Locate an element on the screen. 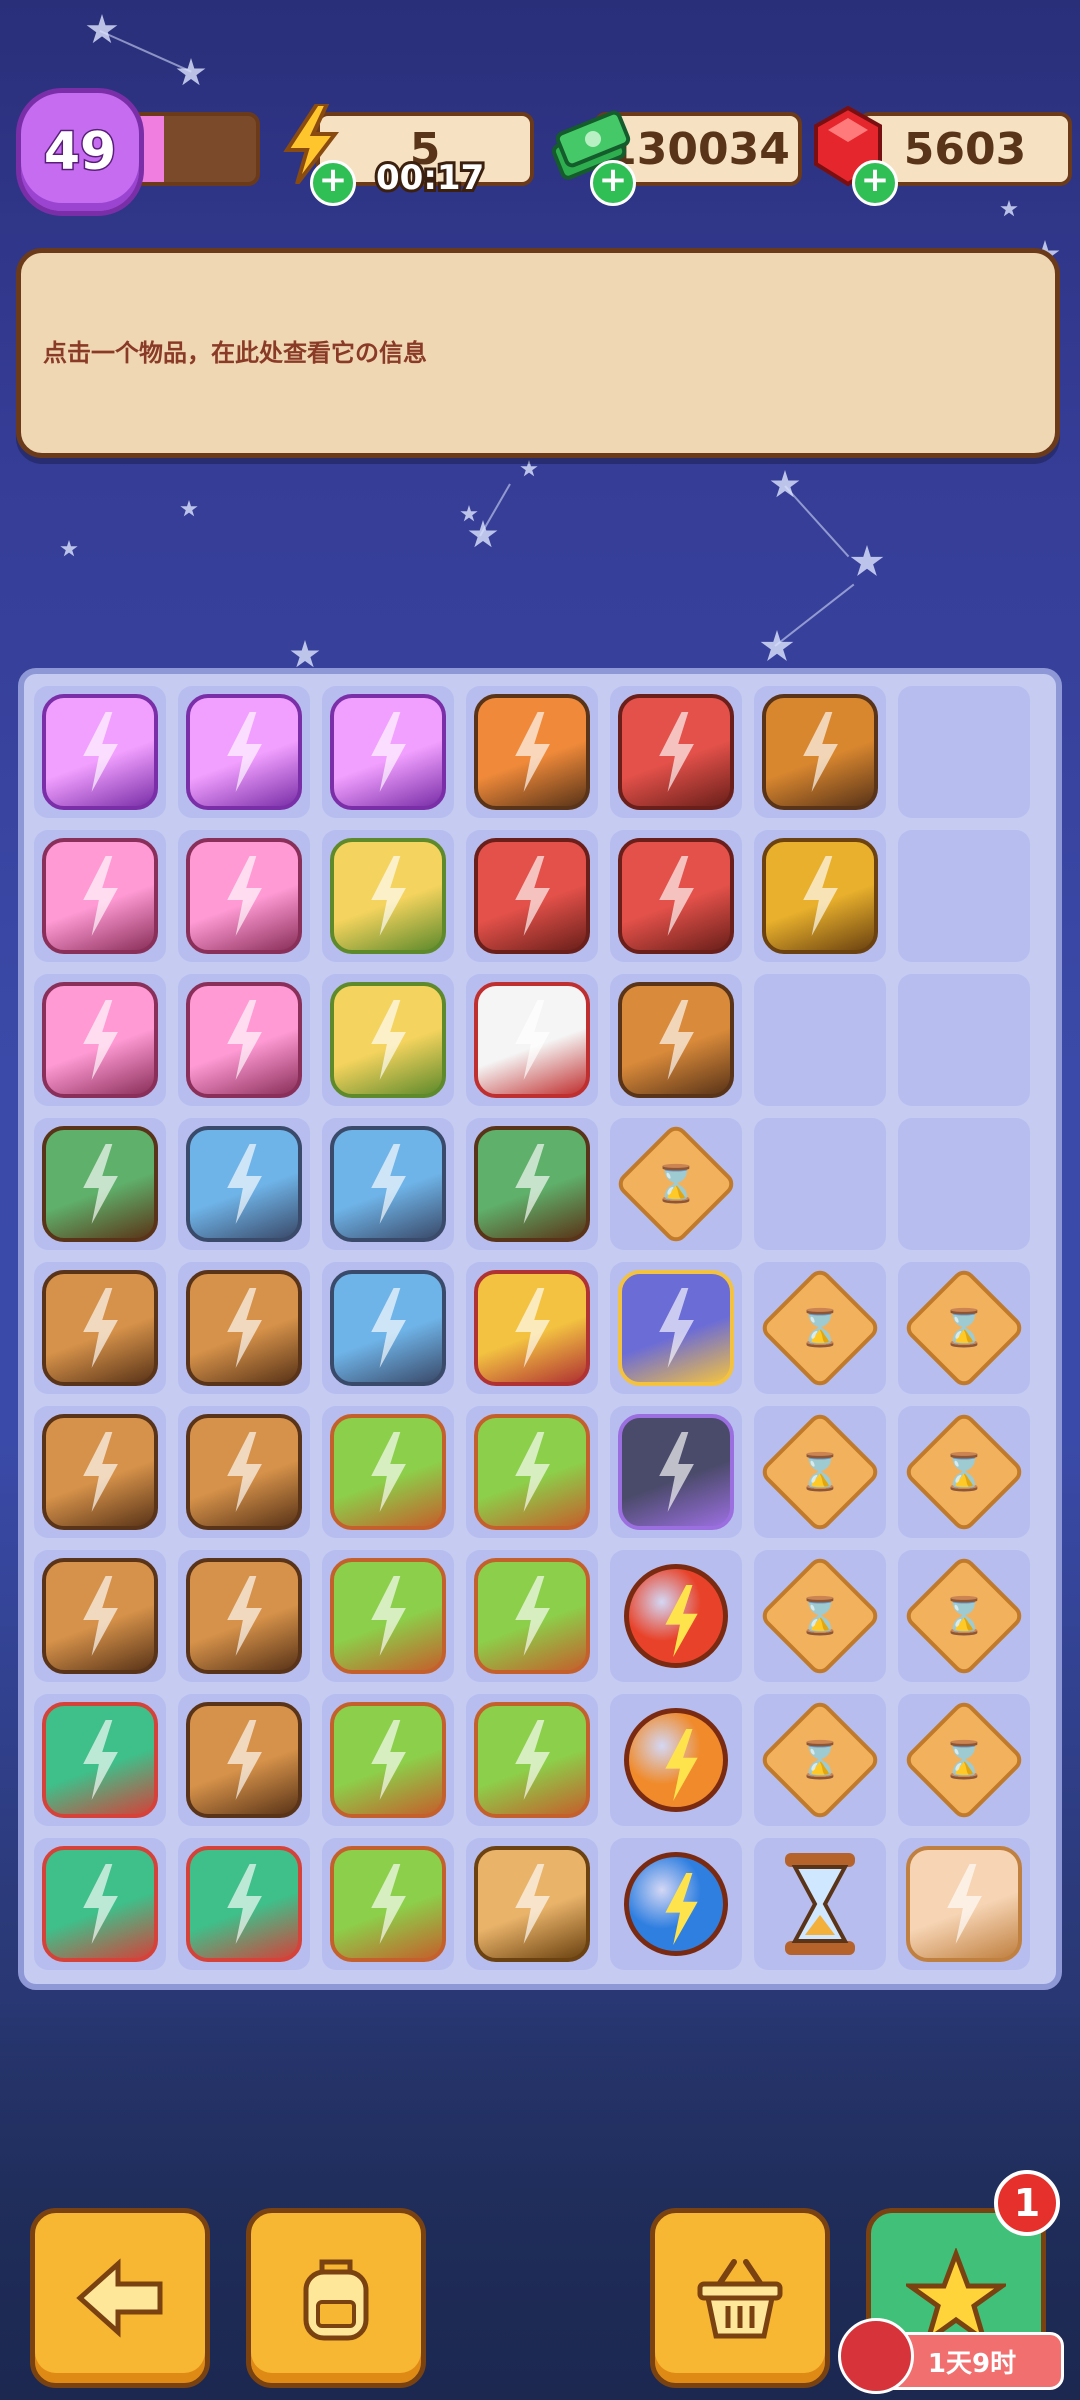  first-aid-item is located at coordinates (100, 1760).